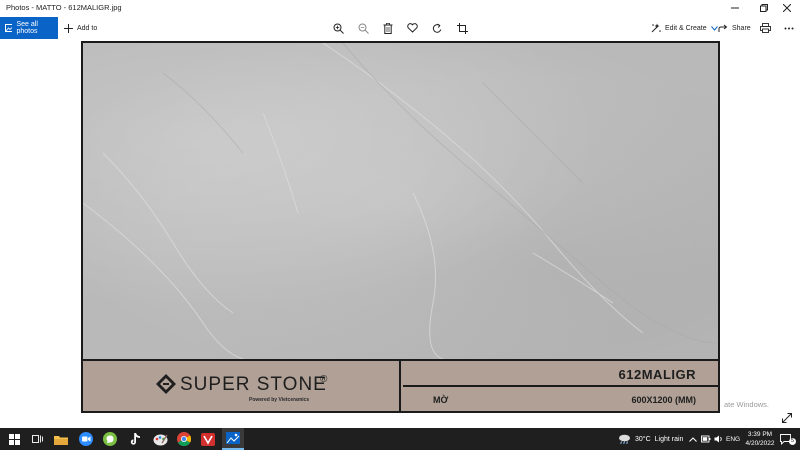 This screenshot has width=800, height=450. What do you see at coordinates (764, 8) in the screenshot?
I see `restore-icon` at bounding box center [764, 8].